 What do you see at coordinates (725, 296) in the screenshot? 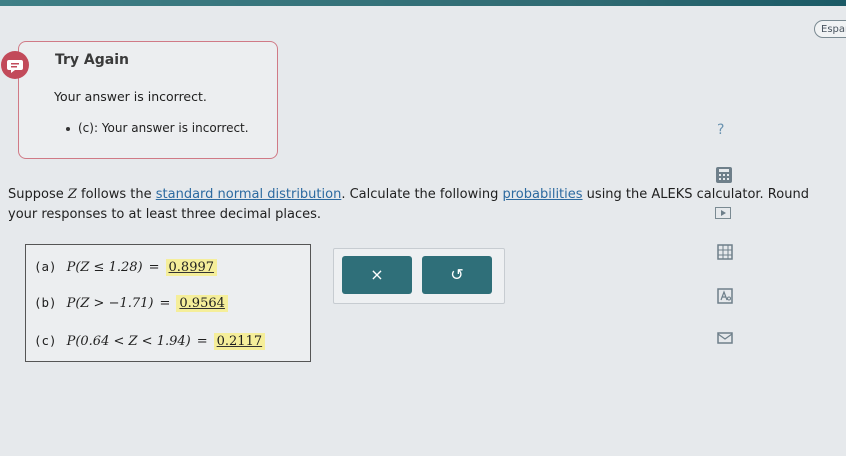
I see `text-size-icon` at bounding box center [725, 296].